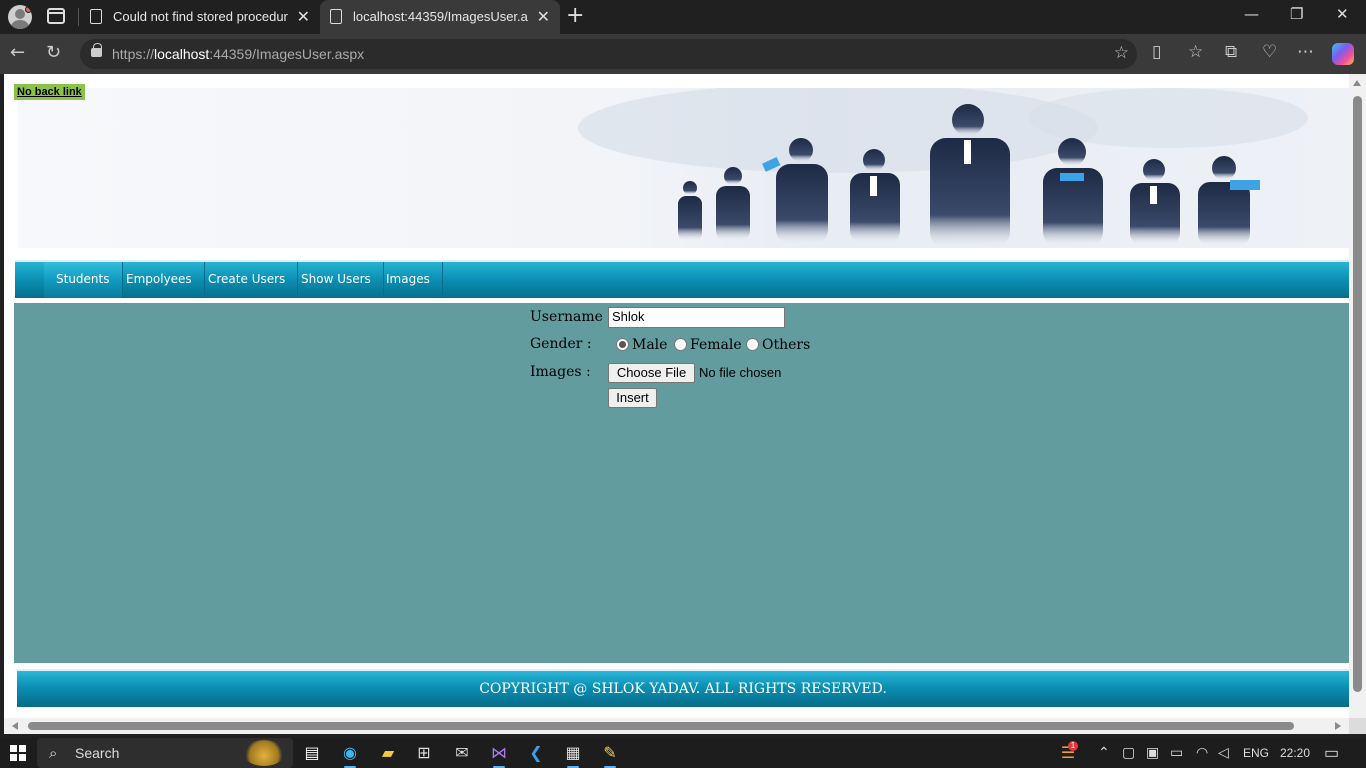 This screenshot has width=1366, height=768. What do you see at coordinates (1295, 753) in the screenshot?
I see `clock-time: 22:20` at bounding box center [1295, 753].